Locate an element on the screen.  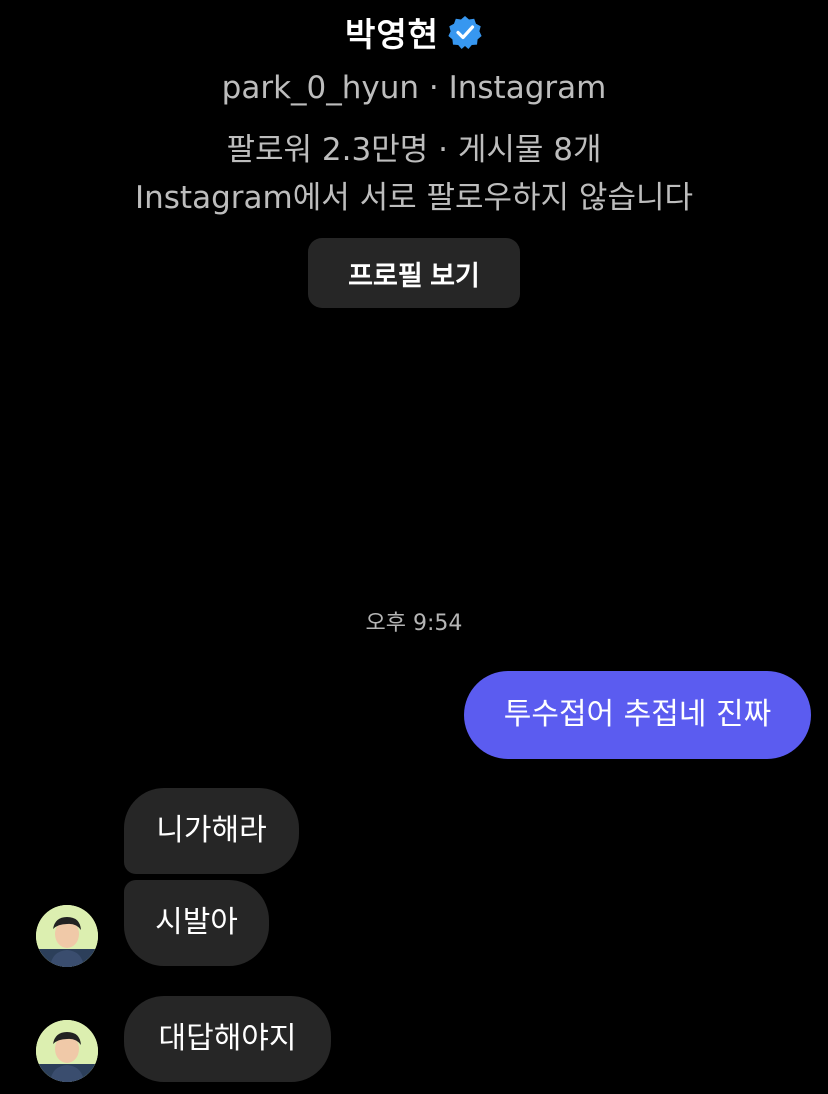
profile-handle-line: park_0_hyun · Instagram is located at coordinates (414, 88).